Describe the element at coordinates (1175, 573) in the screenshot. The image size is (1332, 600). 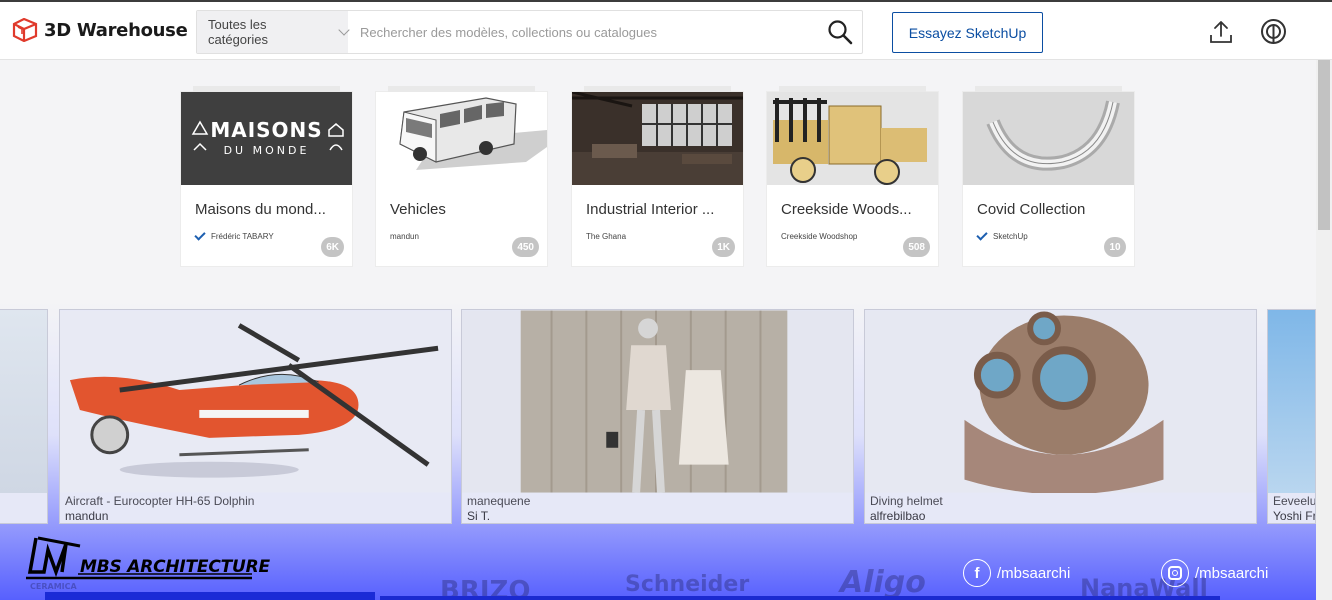
I see `instagram-icon` at that location.